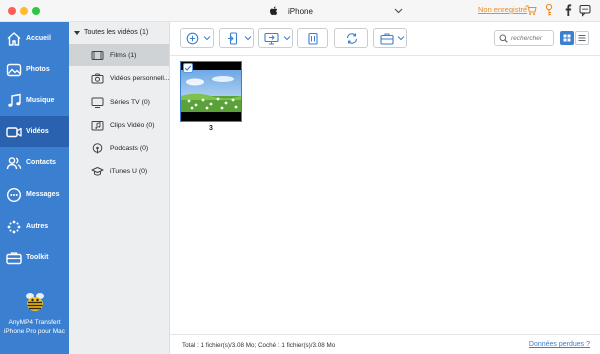 This screenshot has width=600, height=354. I want to click on category-label: Clips Vidéo (0), so click(132, 125).